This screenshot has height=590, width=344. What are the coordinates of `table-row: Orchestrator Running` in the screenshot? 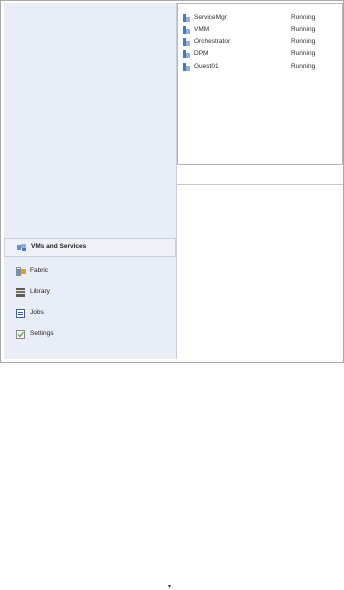 It's located at (260, 41).